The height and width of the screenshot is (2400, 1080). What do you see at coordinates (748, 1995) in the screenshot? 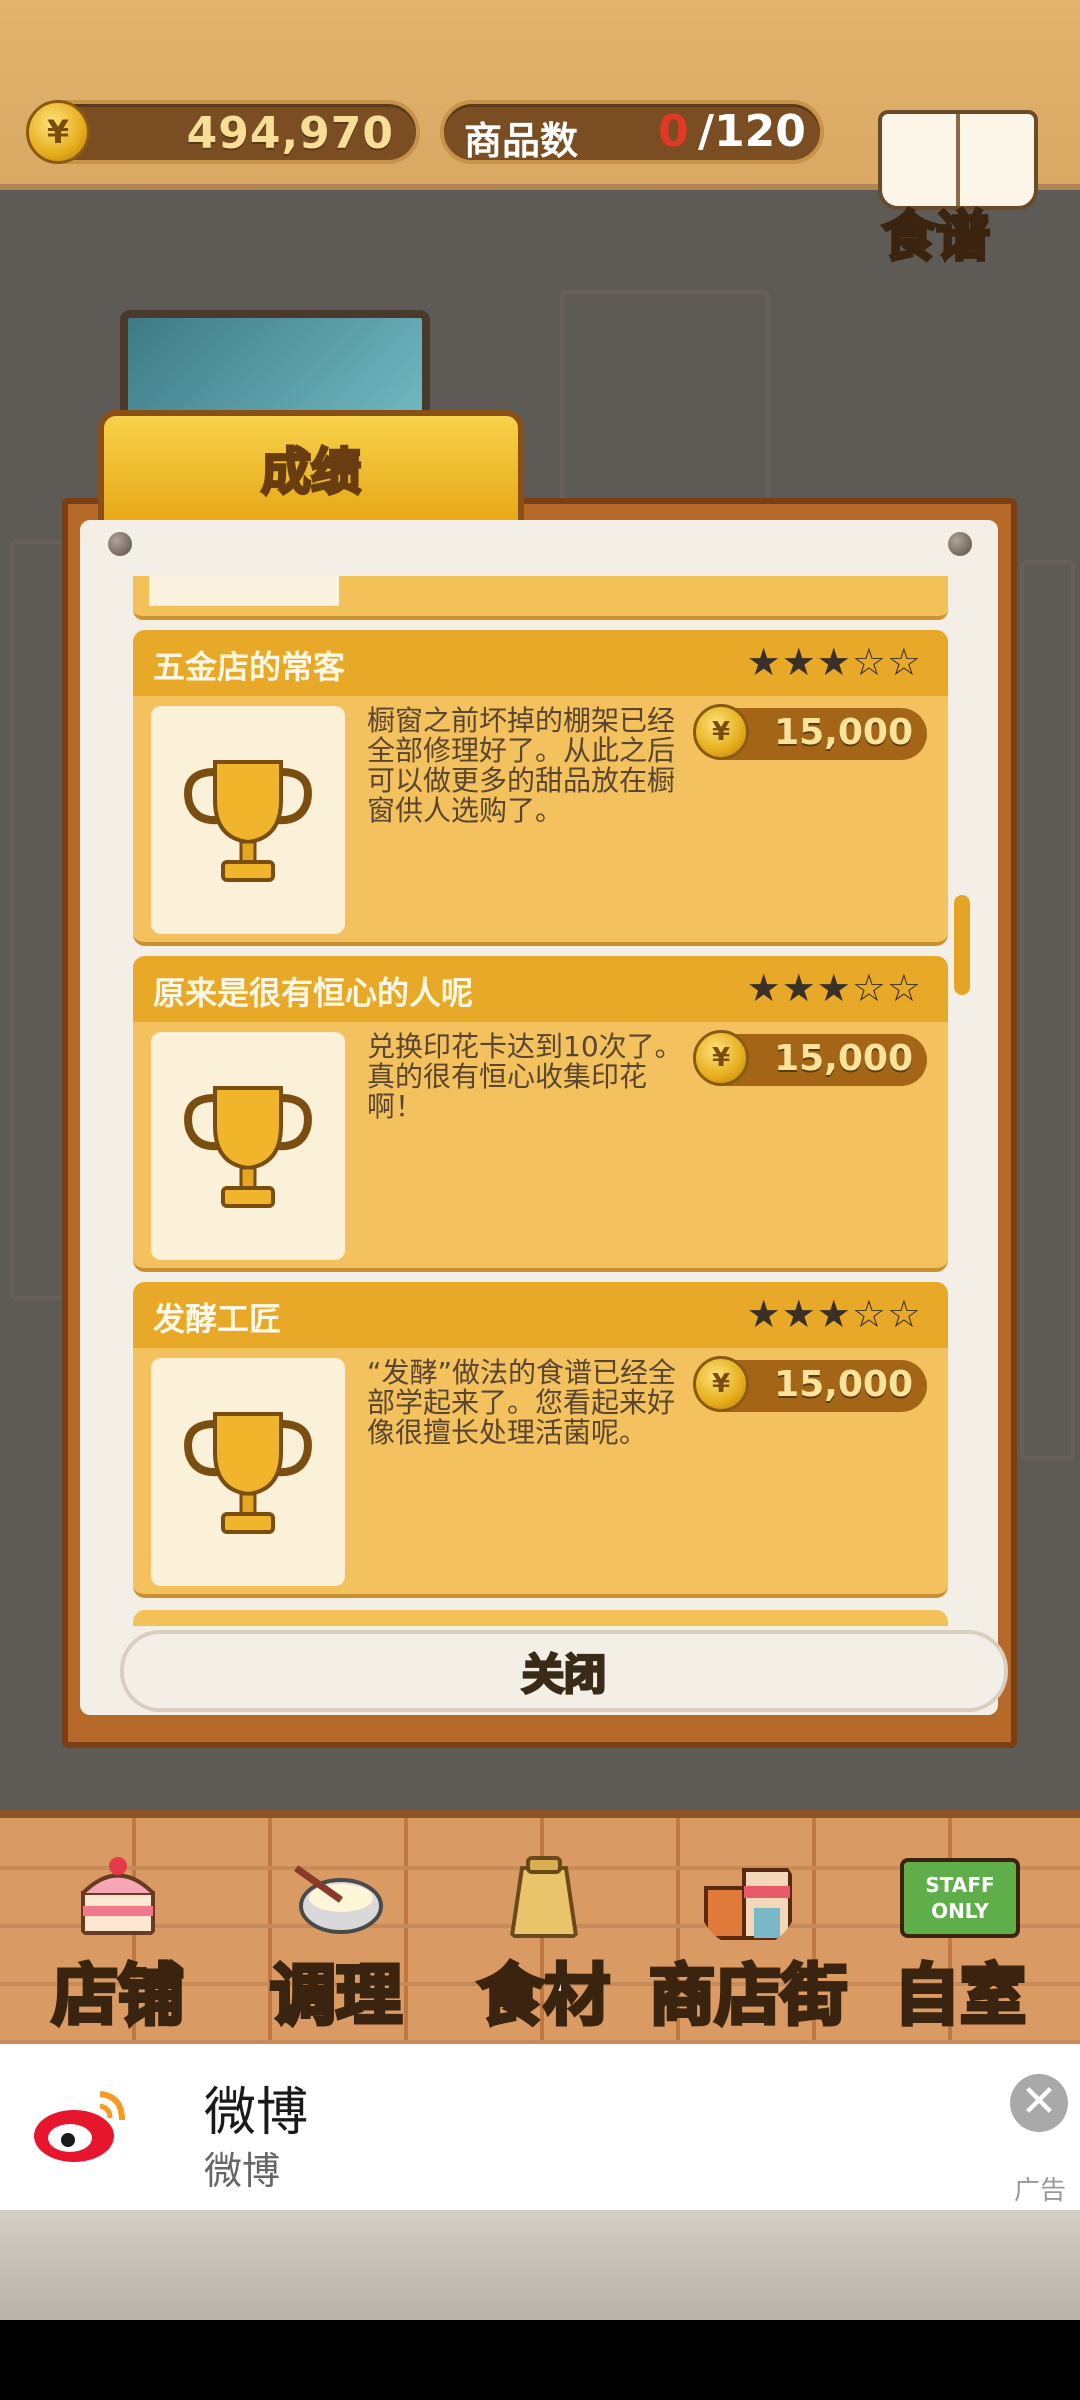
I see `nav-label-shopping-street: 商店街` at bounding box center [748, 1995].